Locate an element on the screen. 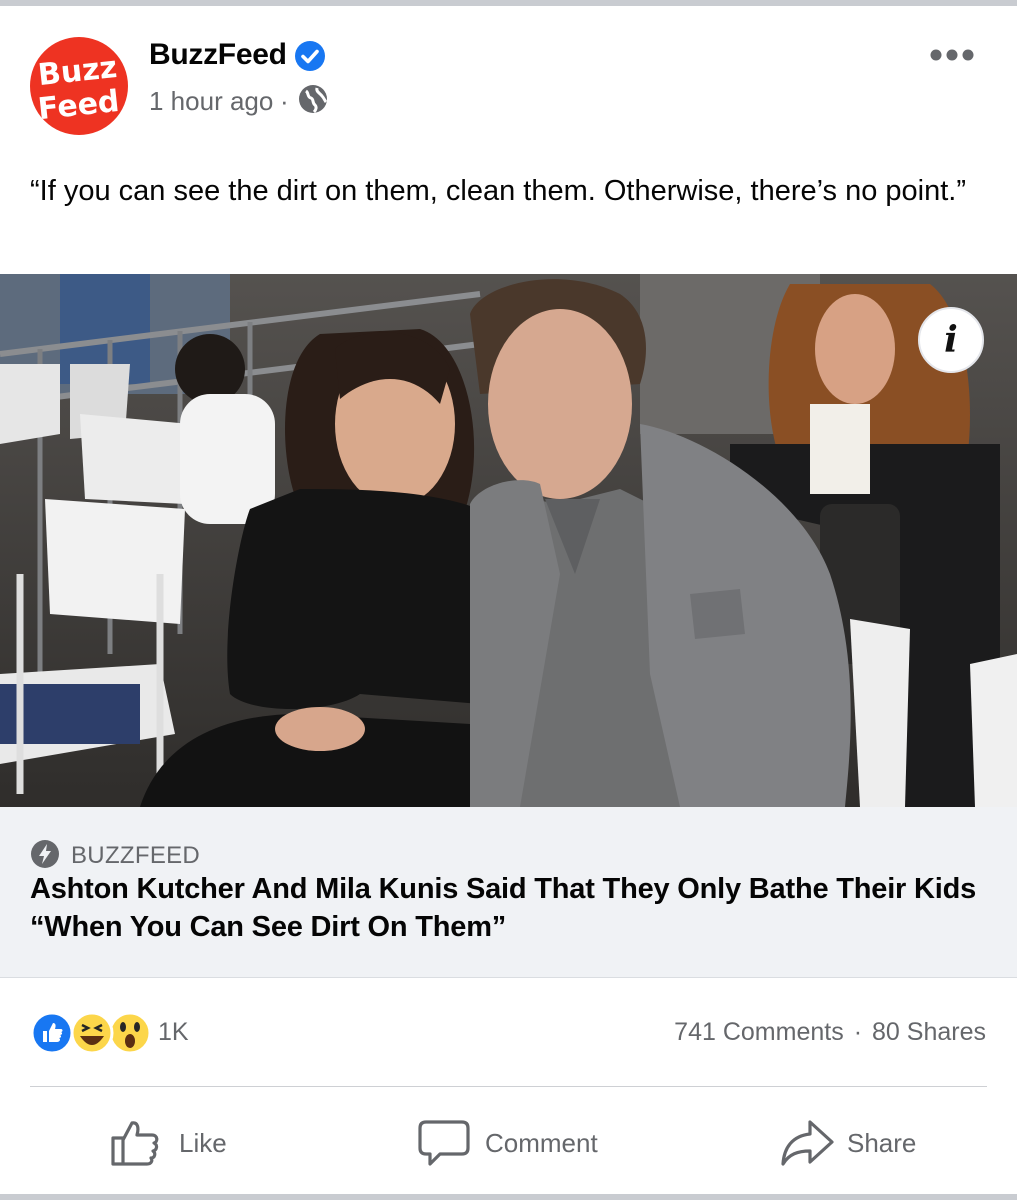 The height and width of the screenshot is (1200, 1017). bolt-icon is located at coordinates (45, 854).